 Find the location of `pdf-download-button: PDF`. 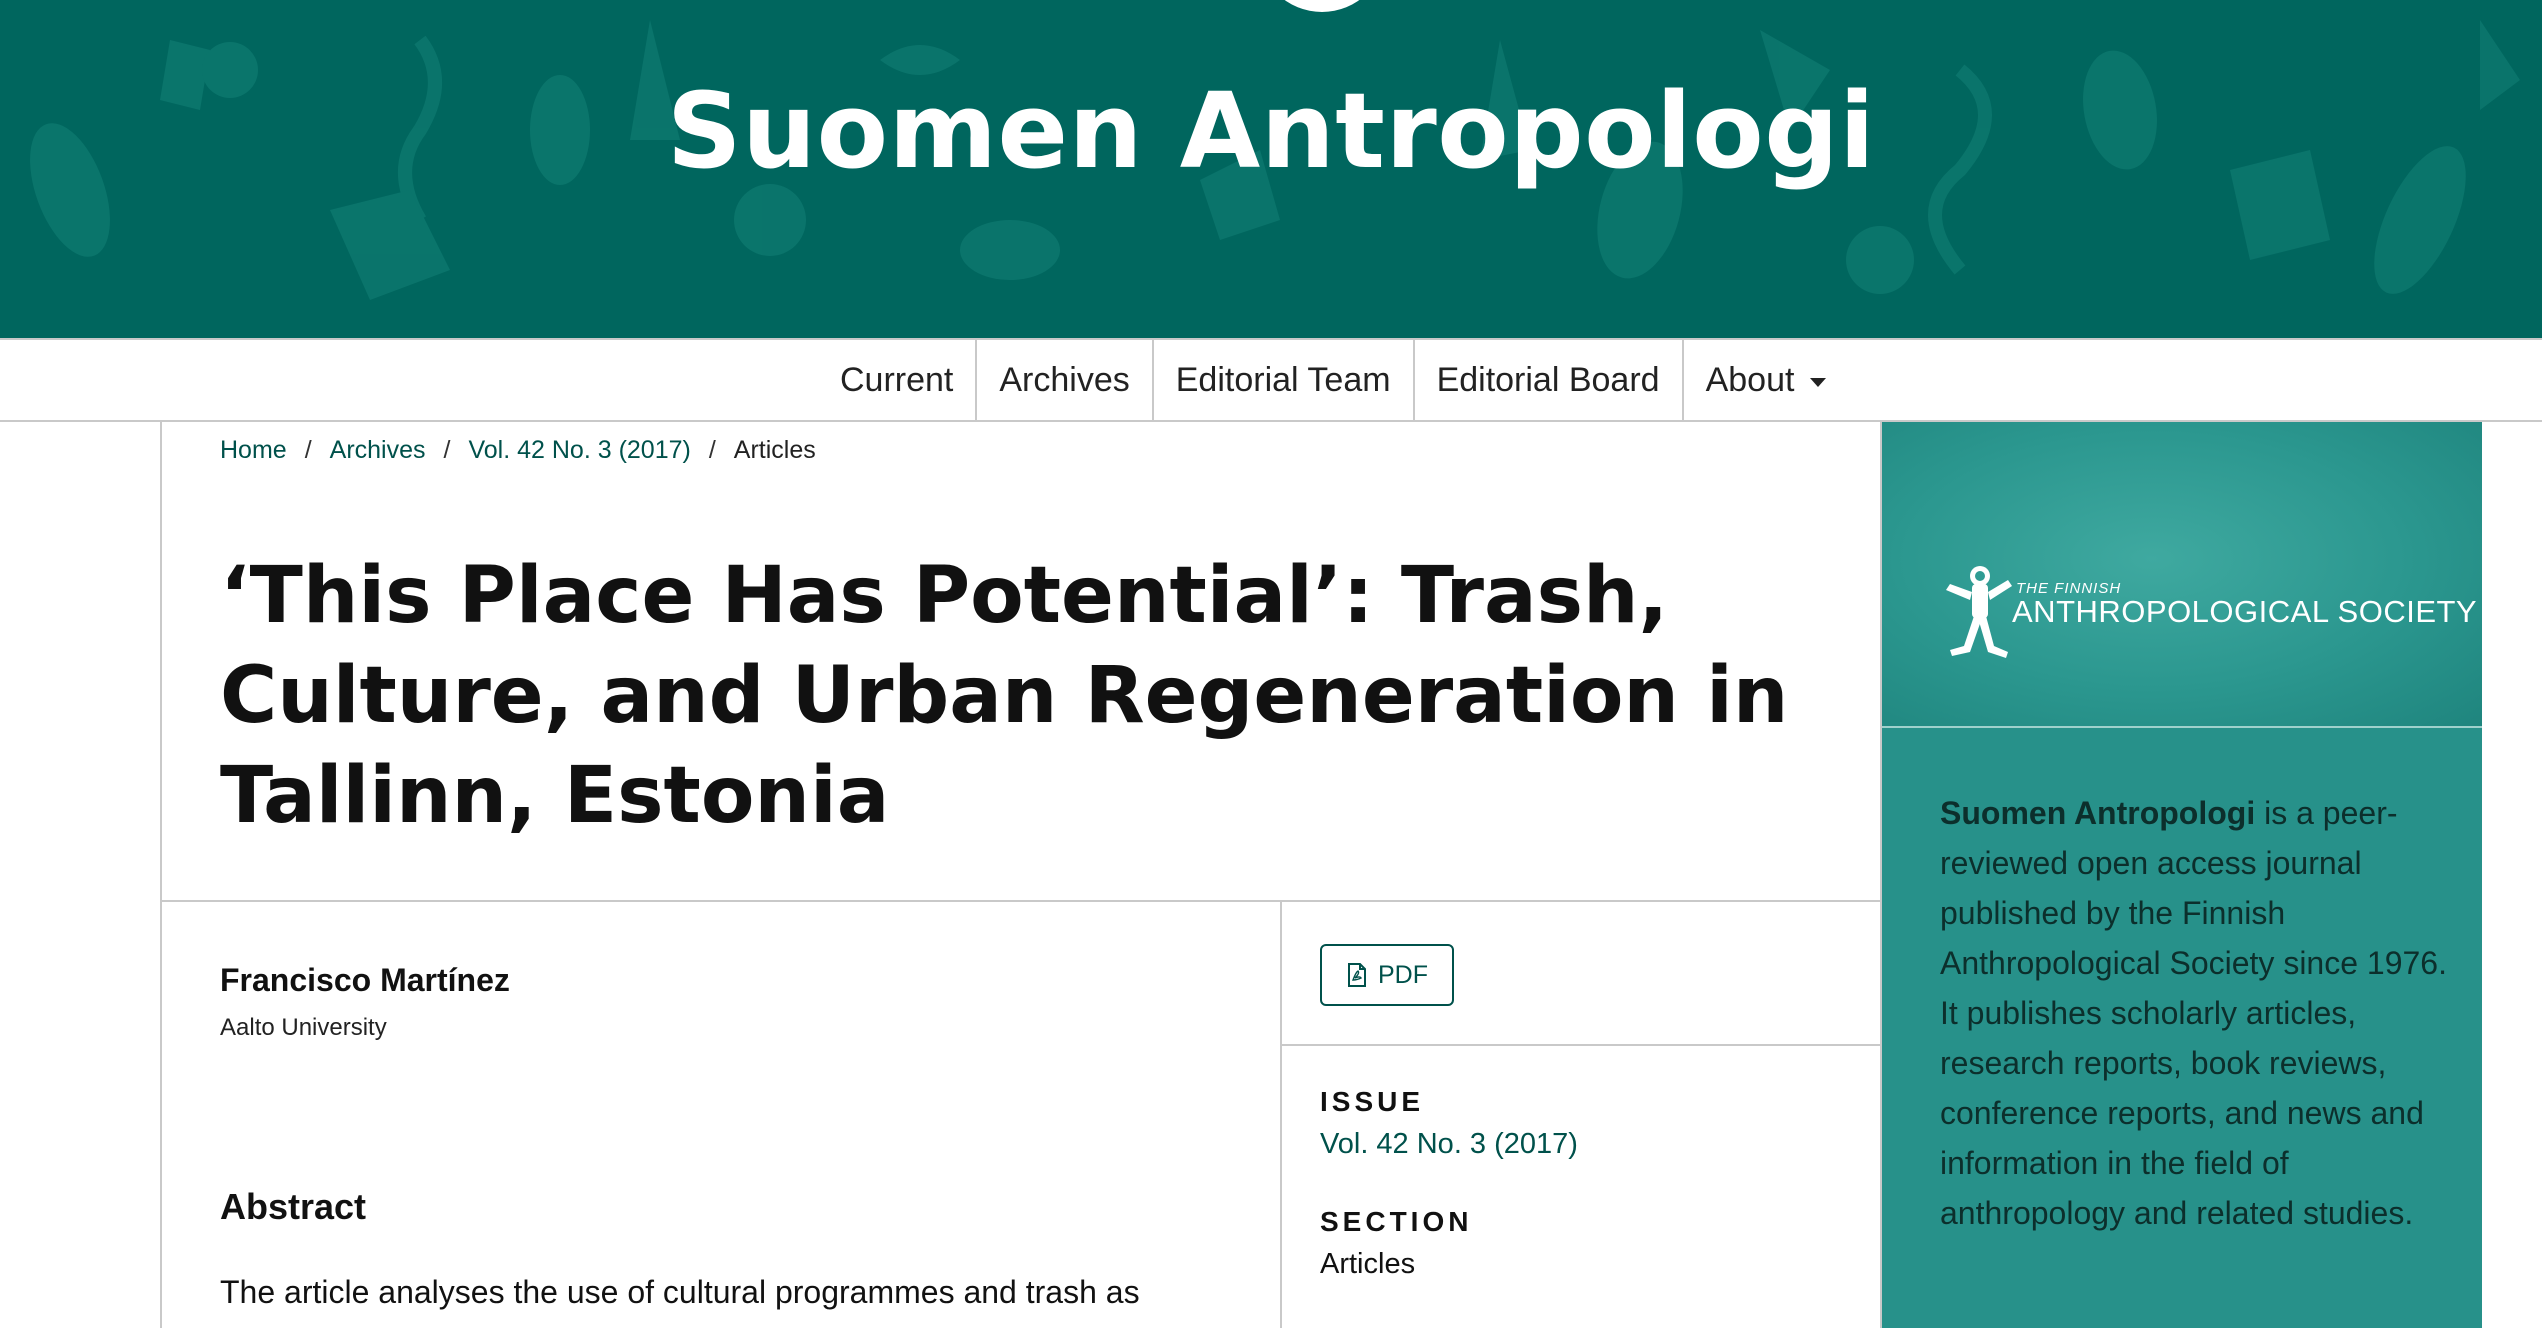

pdf-download-button: PDF is located at coordinates (1387, 975).